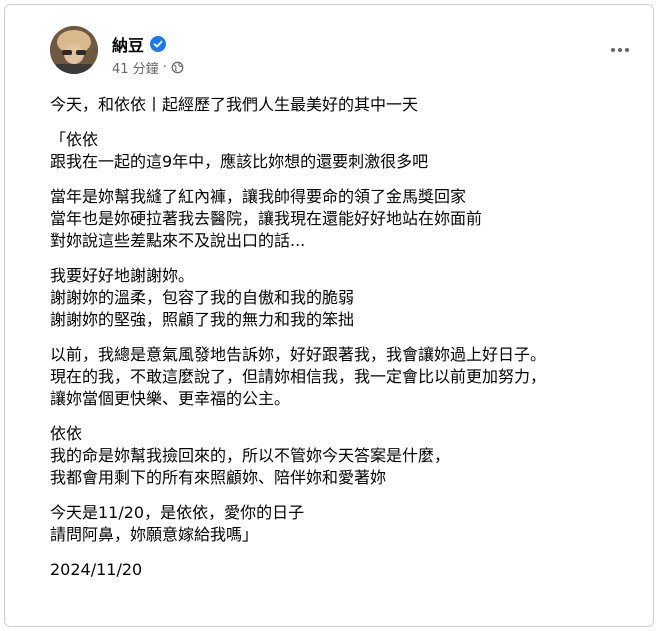  I want to click on post-timestamp: 41 分鐘, so click(135, 67).